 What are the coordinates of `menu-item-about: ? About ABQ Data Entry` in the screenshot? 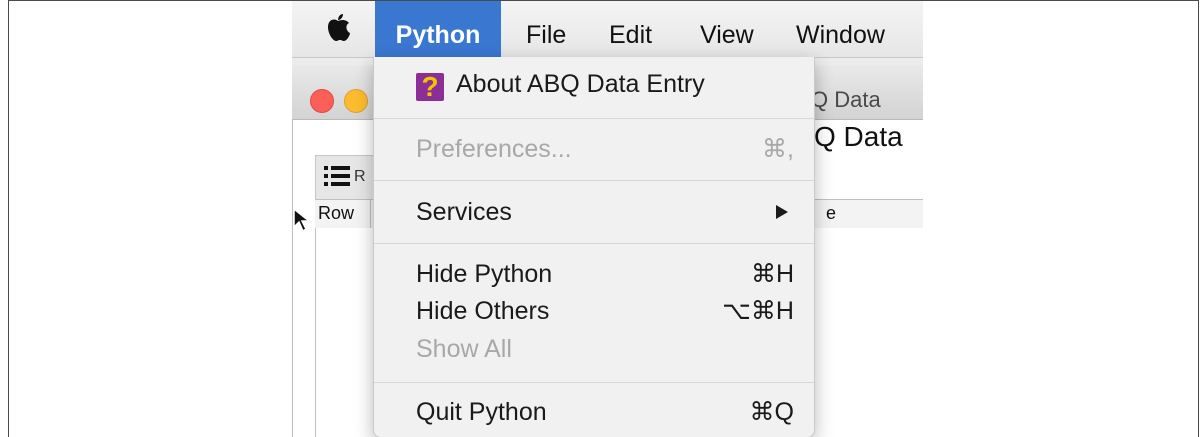 It's located at (594, 84).